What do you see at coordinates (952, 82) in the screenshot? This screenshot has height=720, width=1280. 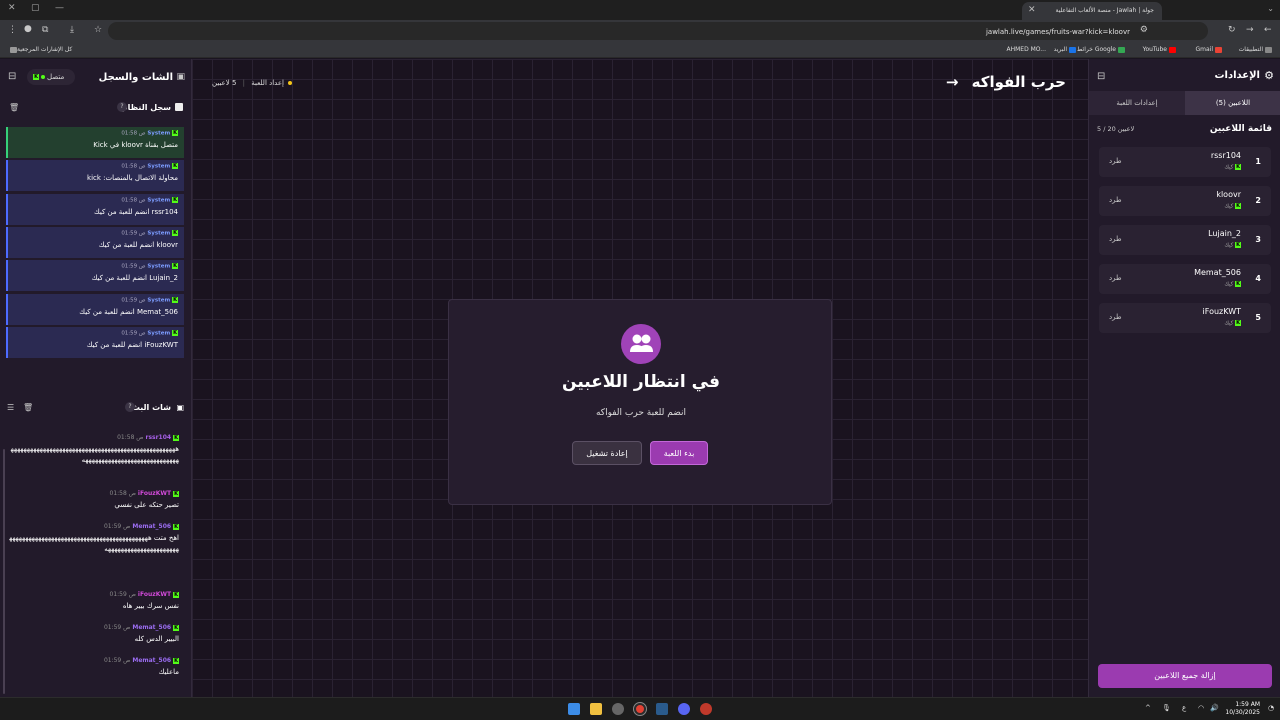 I see `back-arrow-icon: →` at bounding box center [952, 82].